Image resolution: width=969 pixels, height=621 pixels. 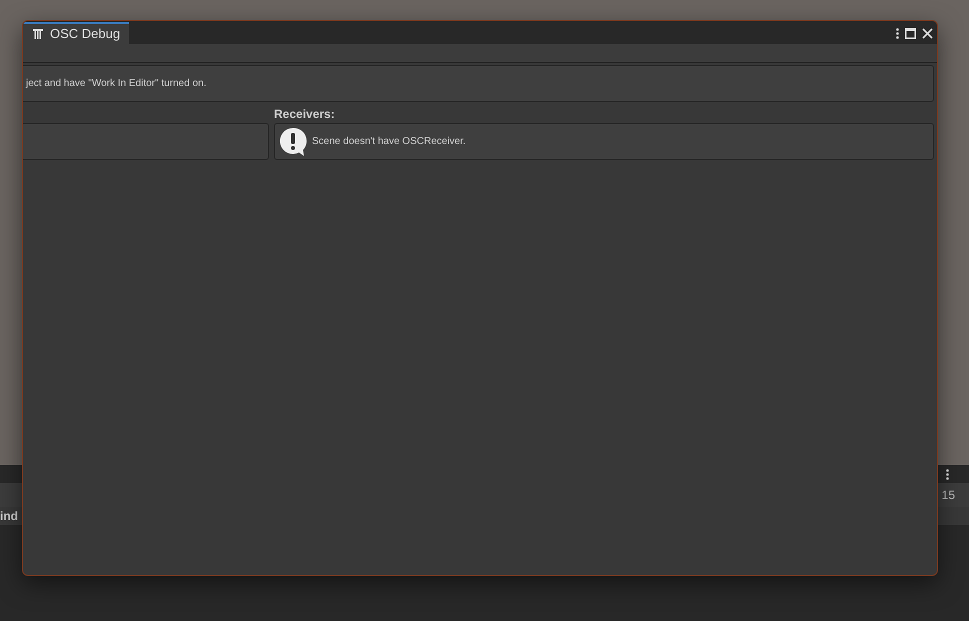 What do you see at coordinates (389, 142) in the screenshot?
I see `message-text: Scene doesn't have OSCReceiver.` at bounding box center [389, 142].